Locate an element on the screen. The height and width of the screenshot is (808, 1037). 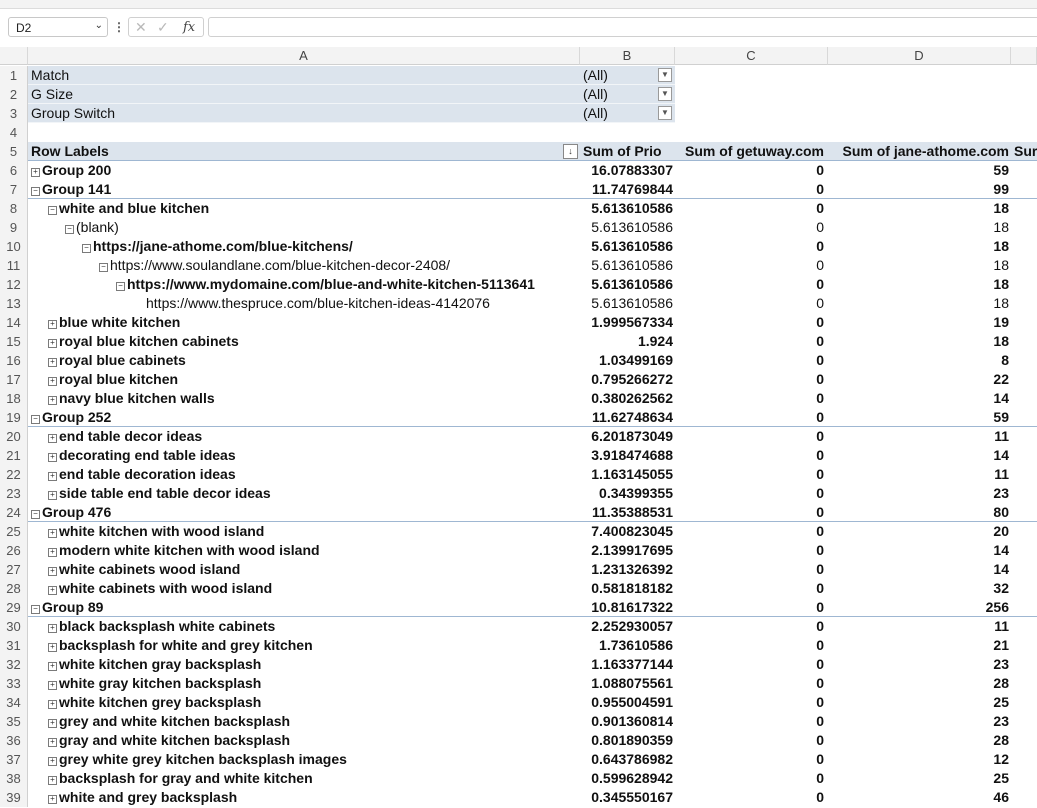
row-number: 23 is located at coordinates (14, 493).